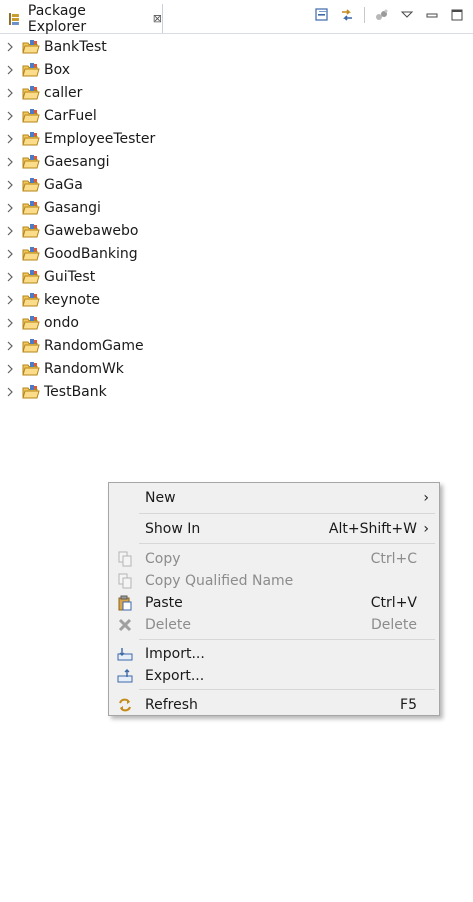 This screenshot has width=473, height=902. I want to click on tree-row-project: ondo, so click(236, 322).